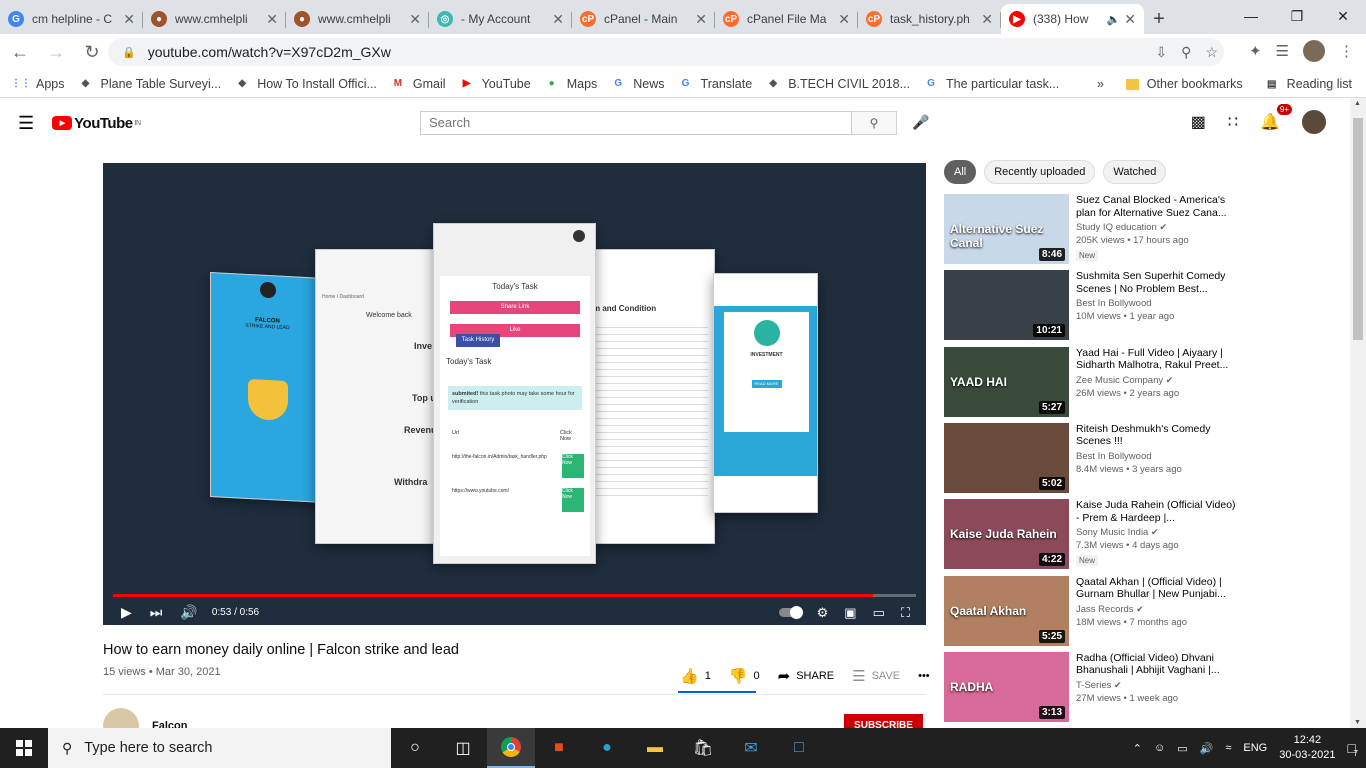 This screenshot has height=768, width=1366. What do you see at coordinates (24, 748) in the screenshot?
I see `windows-start-icon` at bounding box center [24, 748].